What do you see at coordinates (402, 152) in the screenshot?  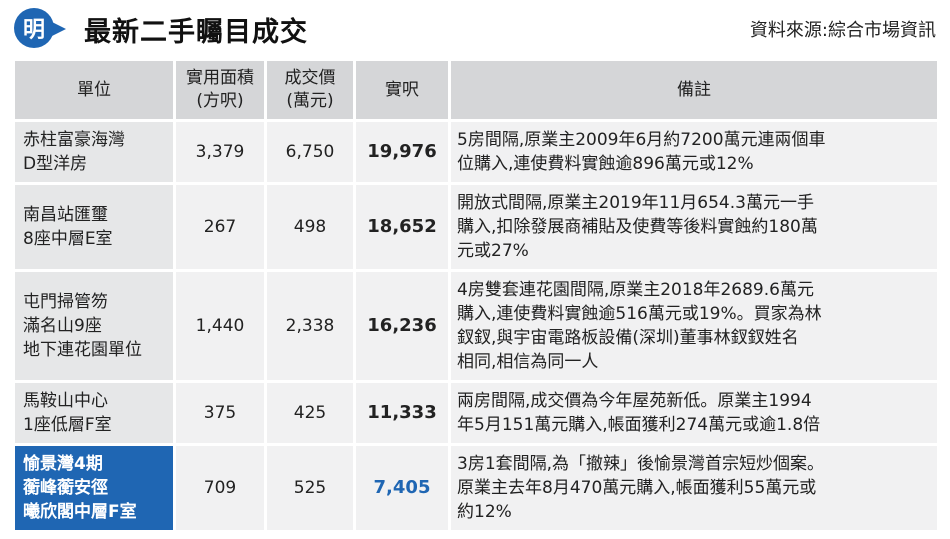 I see `ppsf-cell: 19,976` at bounding box center [402, 152].